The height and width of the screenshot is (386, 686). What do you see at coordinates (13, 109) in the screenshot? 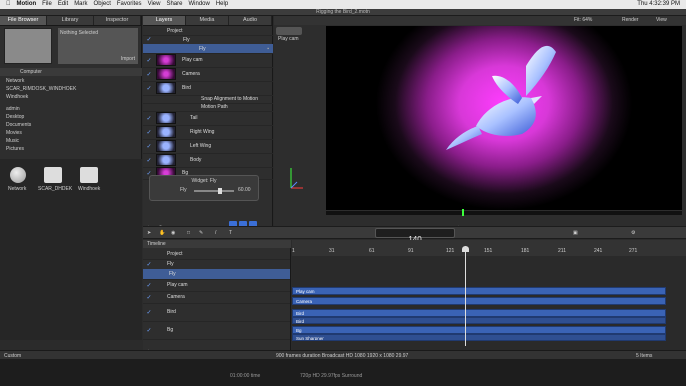
I see `source-item: admin` at bounding box center [13, 109].